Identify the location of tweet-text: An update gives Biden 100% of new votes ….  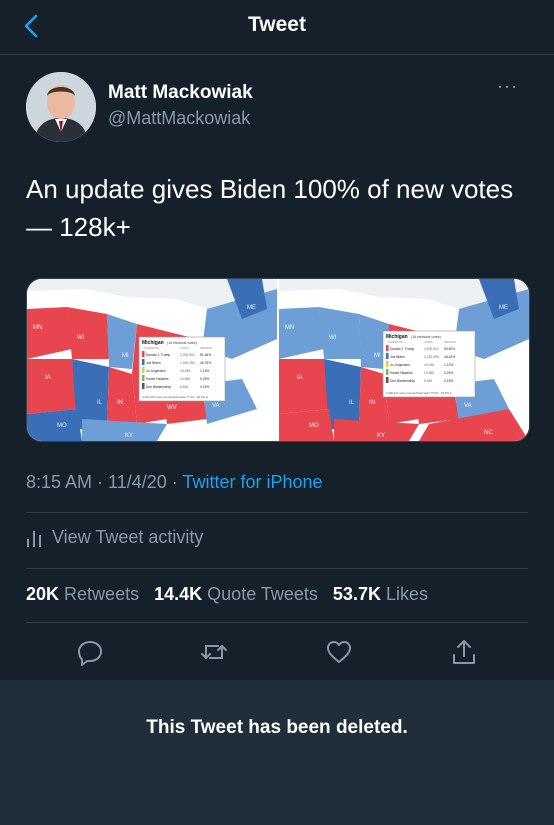
(270, 208).